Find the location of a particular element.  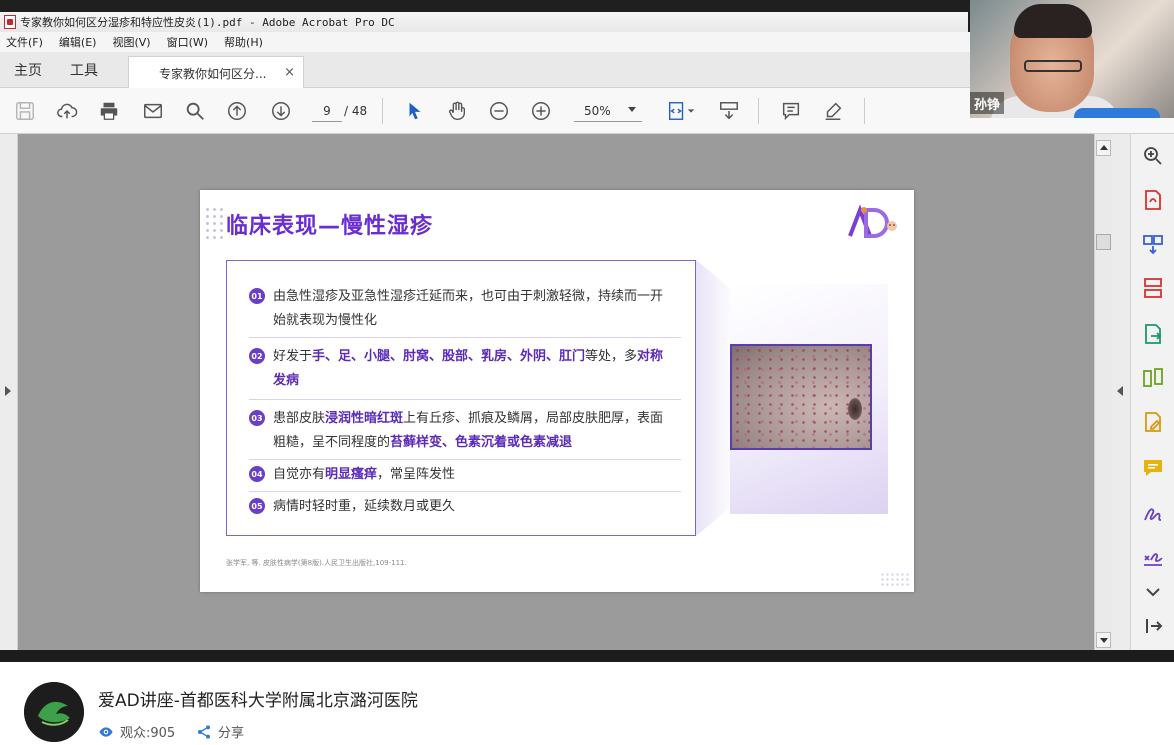

point-segment: 自觉亦有 is located at coordinates (299, 474).